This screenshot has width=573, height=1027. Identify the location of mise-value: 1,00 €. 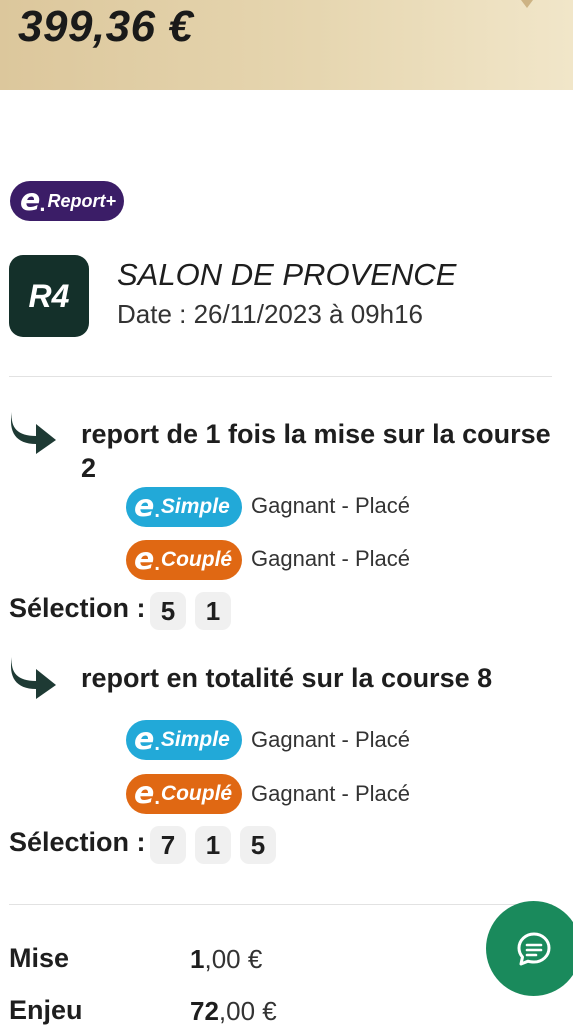
(226, 959).